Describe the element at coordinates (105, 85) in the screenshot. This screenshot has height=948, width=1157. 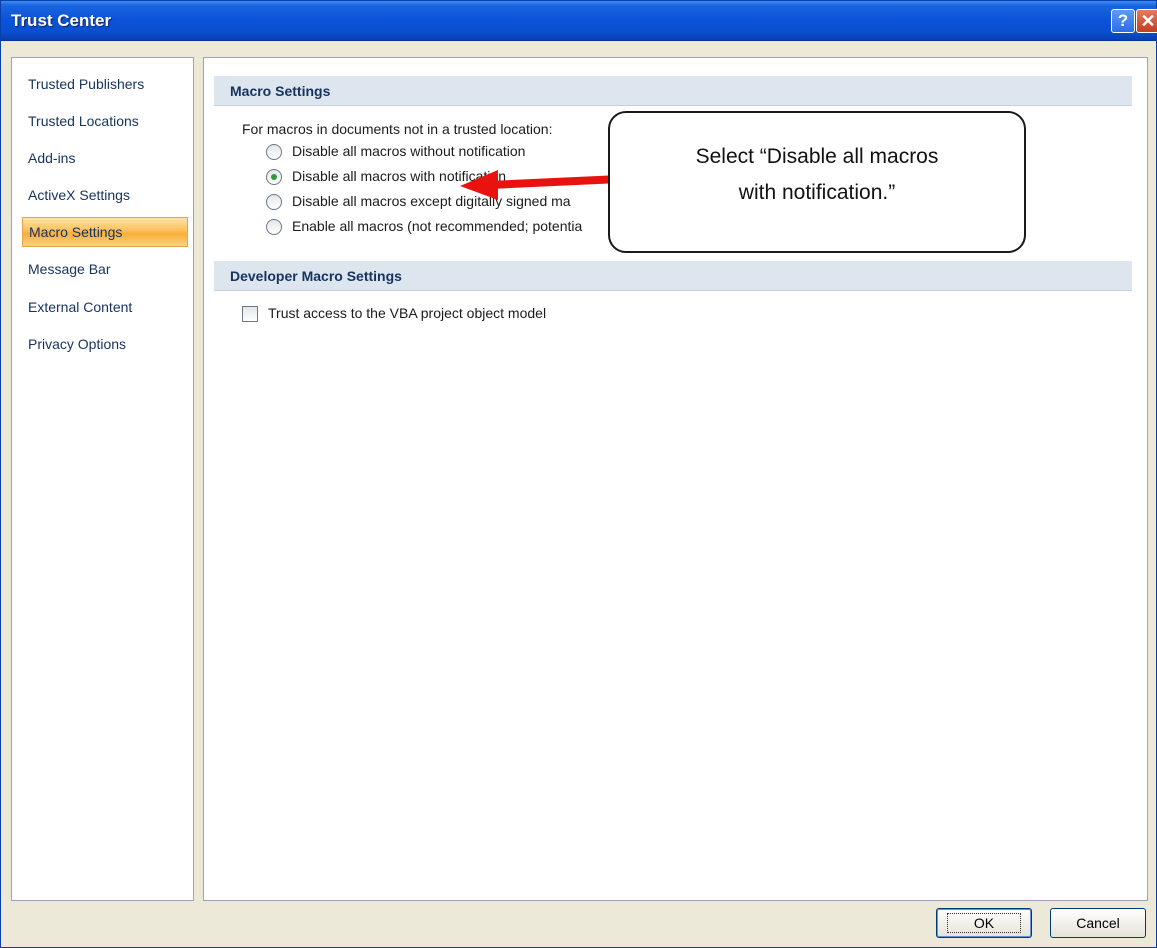
I see `sidebar-item-trusted-publishers: Trusted Publishers` at that location.